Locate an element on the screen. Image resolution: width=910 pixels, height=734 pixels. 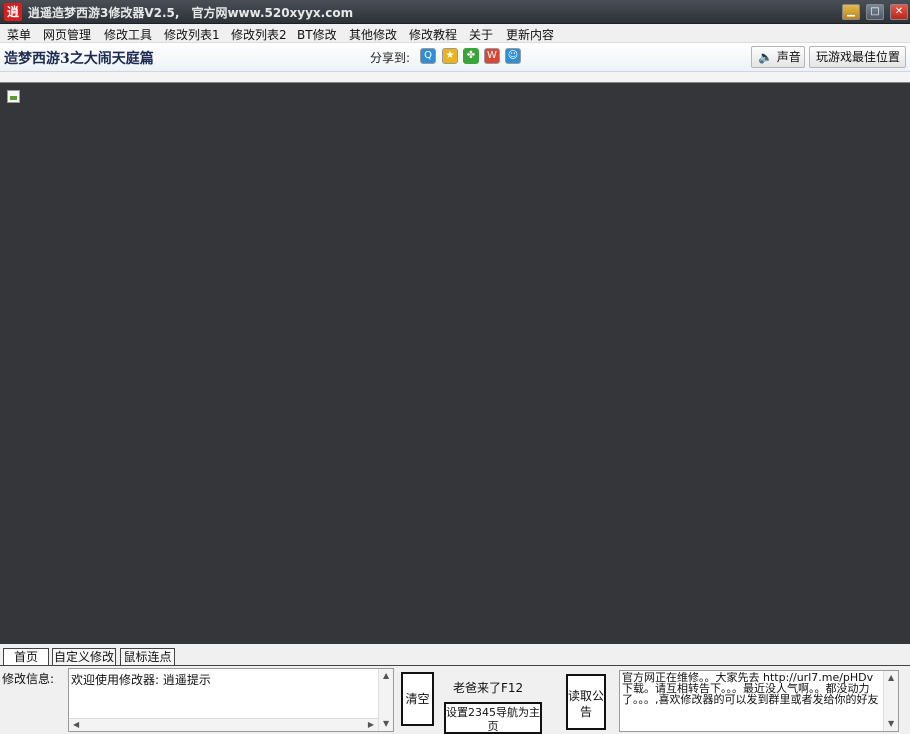
menu-item-updates: 更新内容 is located at coordinates (530, 34).